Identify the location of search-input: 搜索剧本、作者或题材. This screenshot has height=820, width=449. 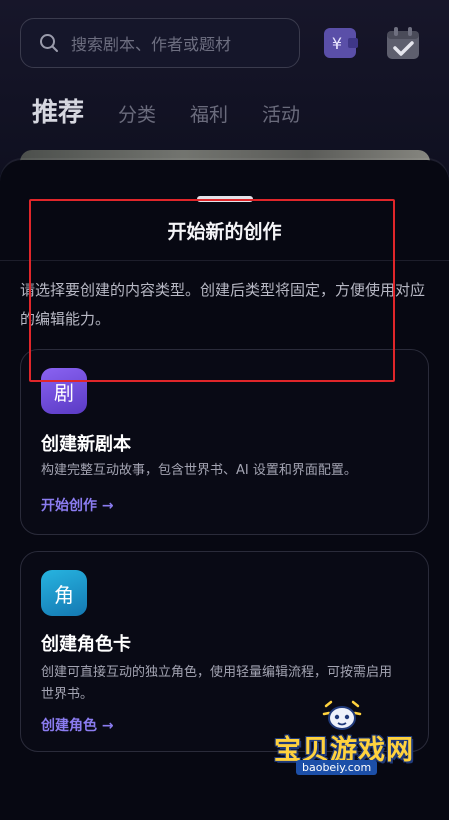
(160, 43).